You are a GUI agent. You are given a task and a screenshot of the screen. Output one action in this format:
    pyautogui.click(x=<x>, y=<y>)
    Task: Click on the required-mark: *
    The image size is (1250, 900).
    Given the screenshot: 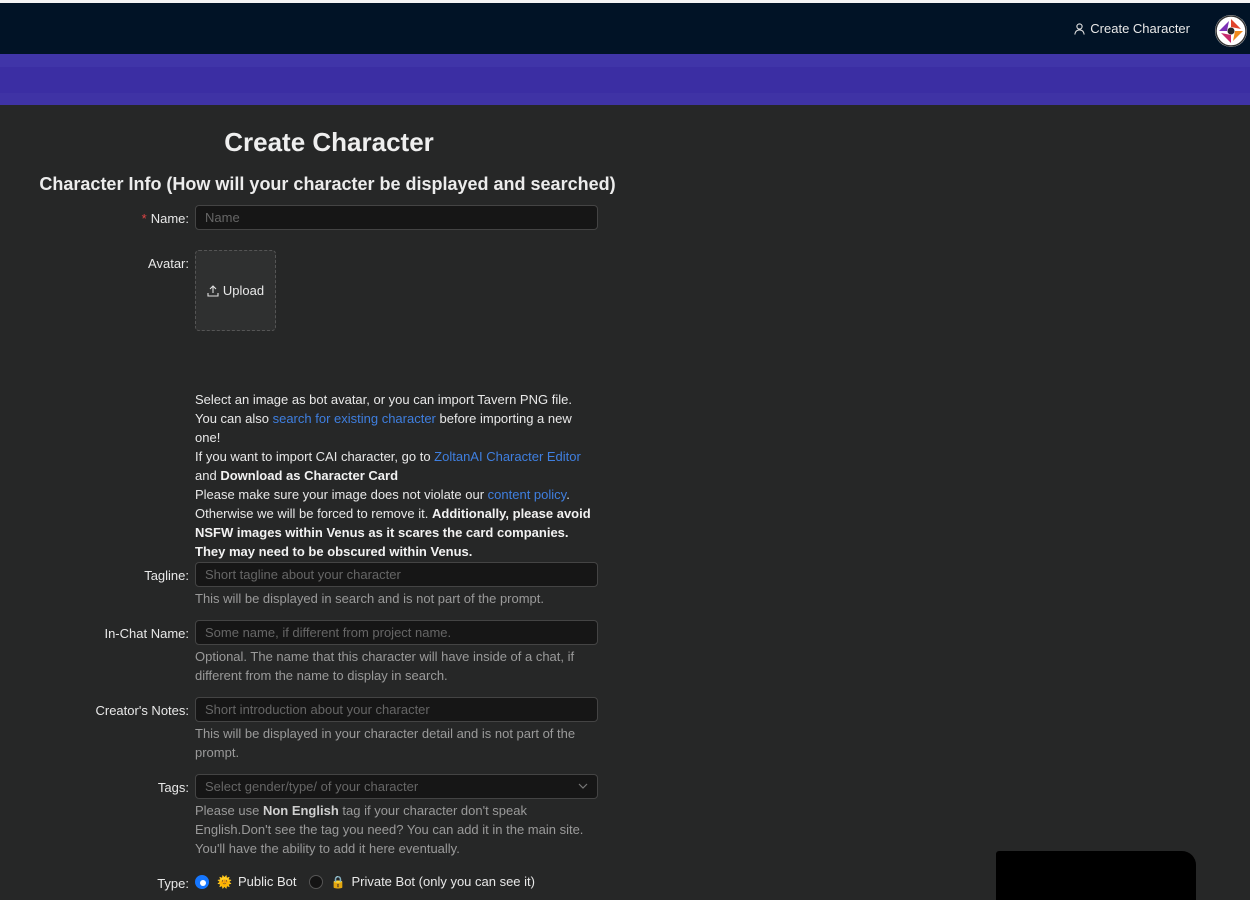 What is the action you would take?
    pyautogui.click(x=144, y=218)
    